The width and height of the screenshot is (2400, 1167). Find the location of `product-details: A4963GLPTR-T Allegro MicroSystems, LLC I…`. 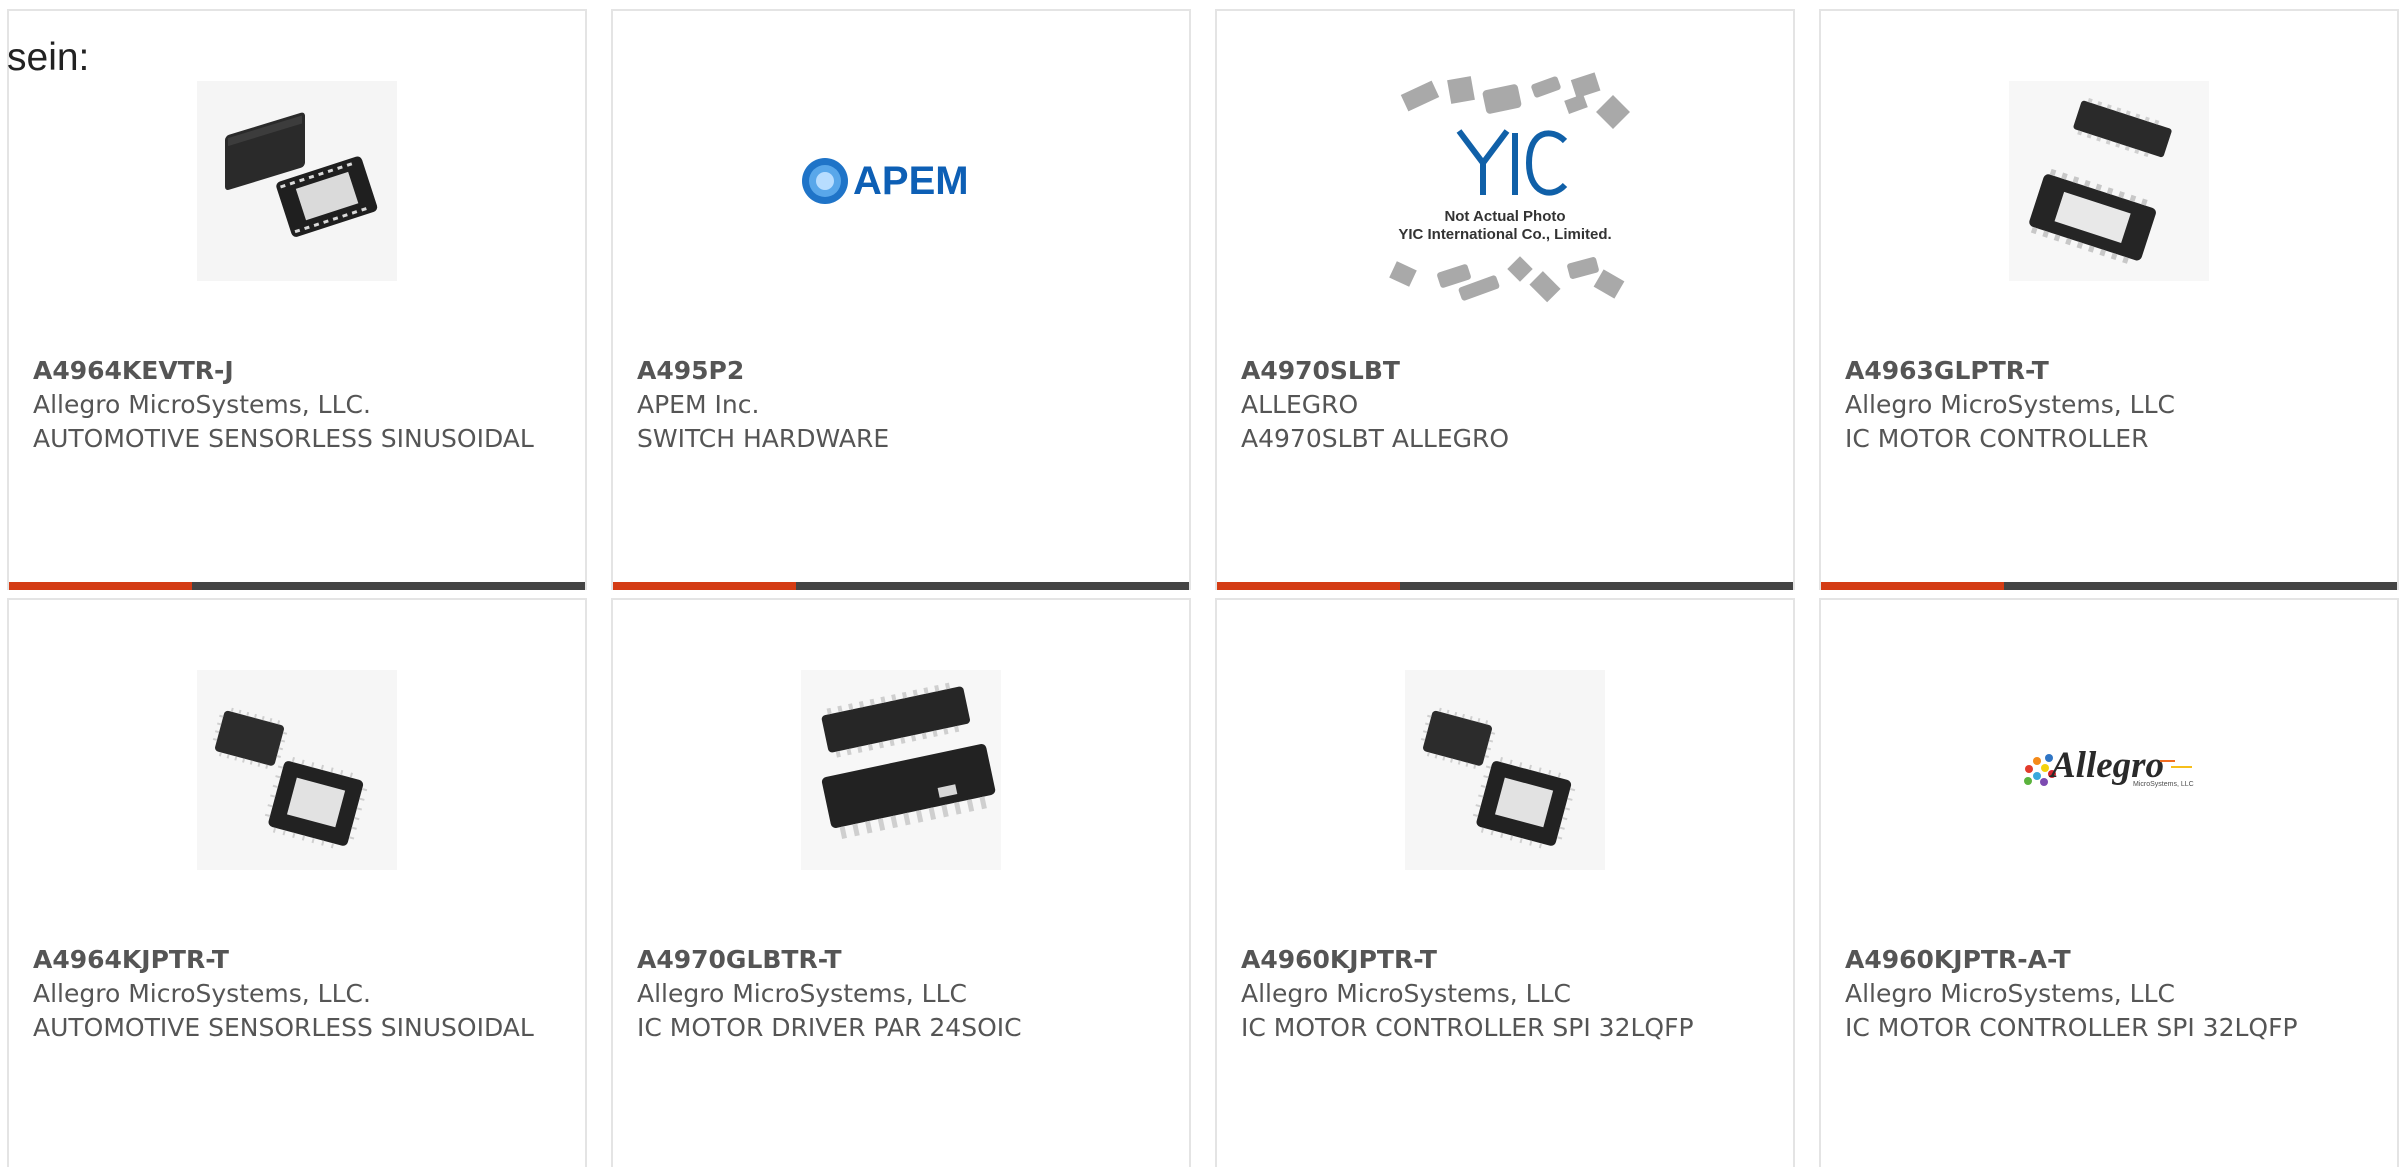

product-details: A4963GLPTR-T Allegro MicroSystems, LLC I… is located at coordinates (2109, 405).